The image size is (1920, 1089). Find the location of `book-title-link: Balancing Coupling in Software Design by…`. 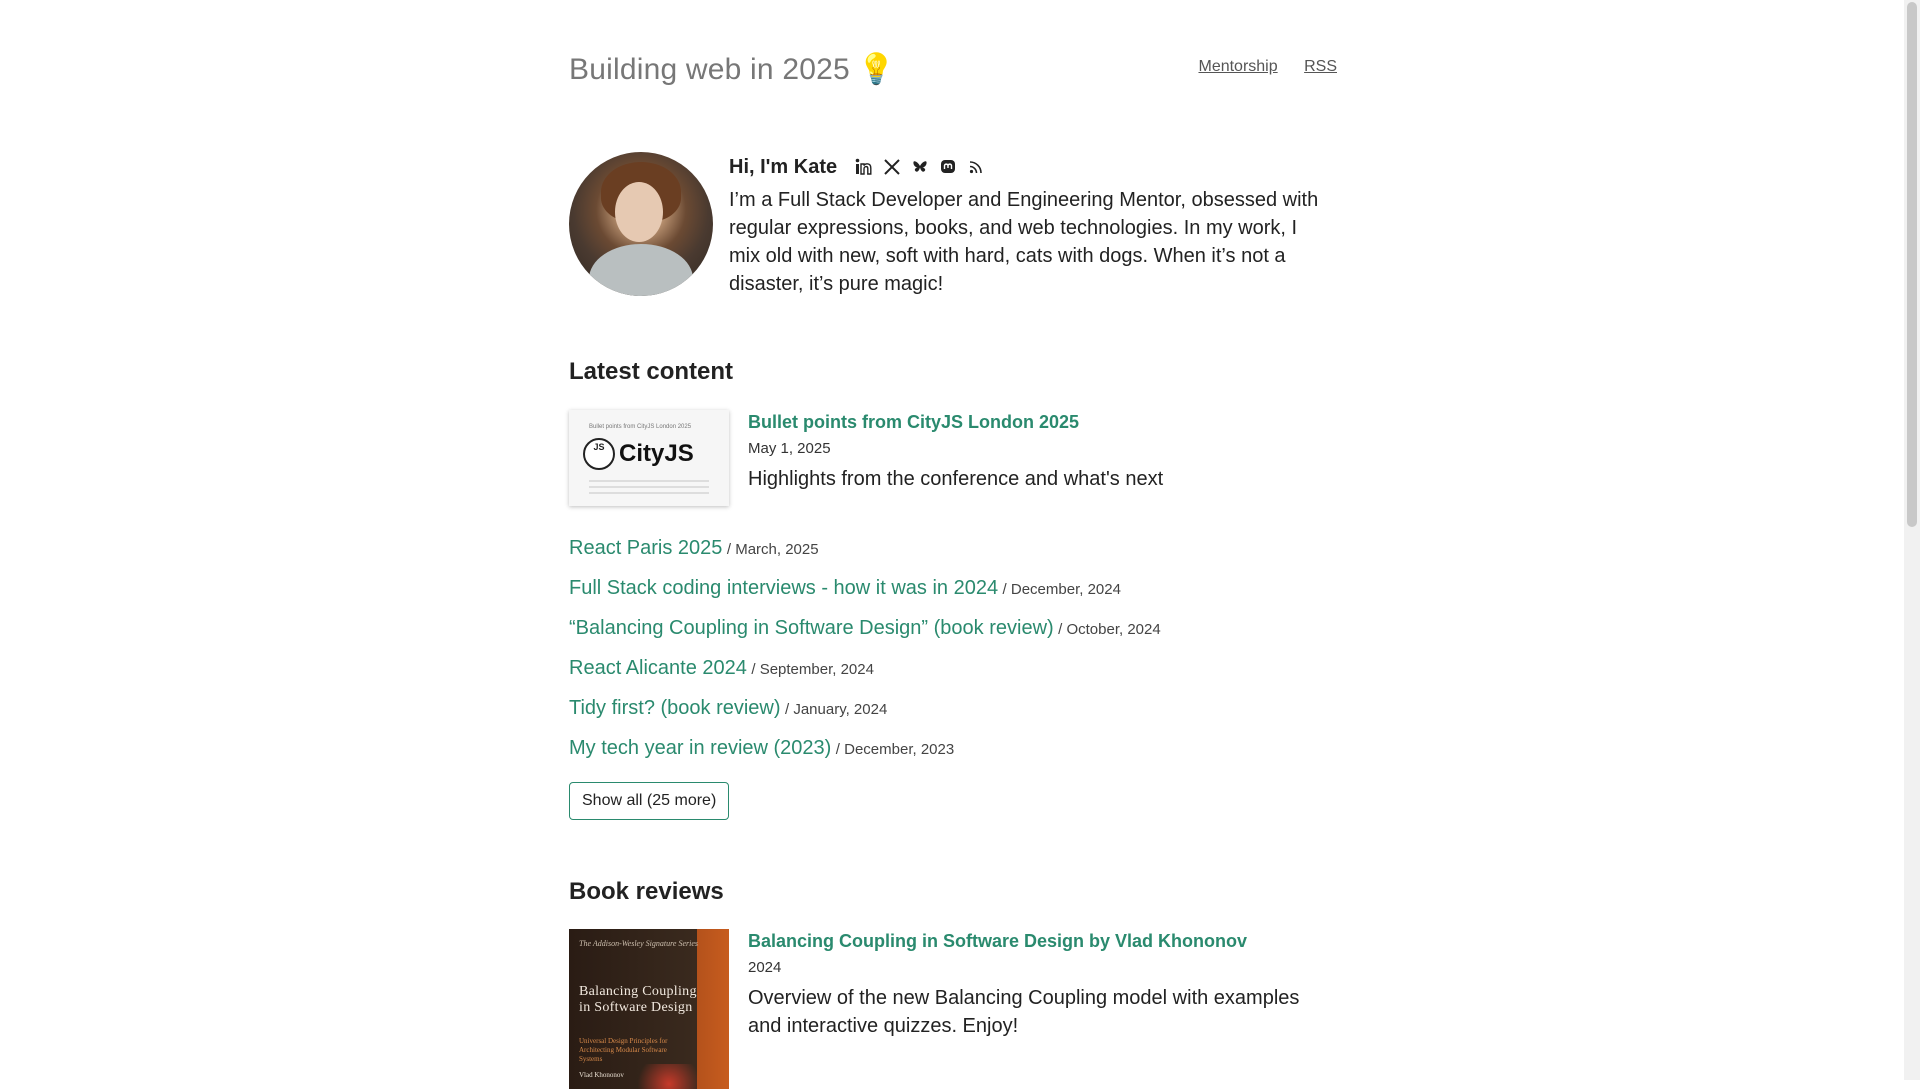

book-title-link: Balancing Coupling in Software Design by… is located at coordinates (1038, 941).